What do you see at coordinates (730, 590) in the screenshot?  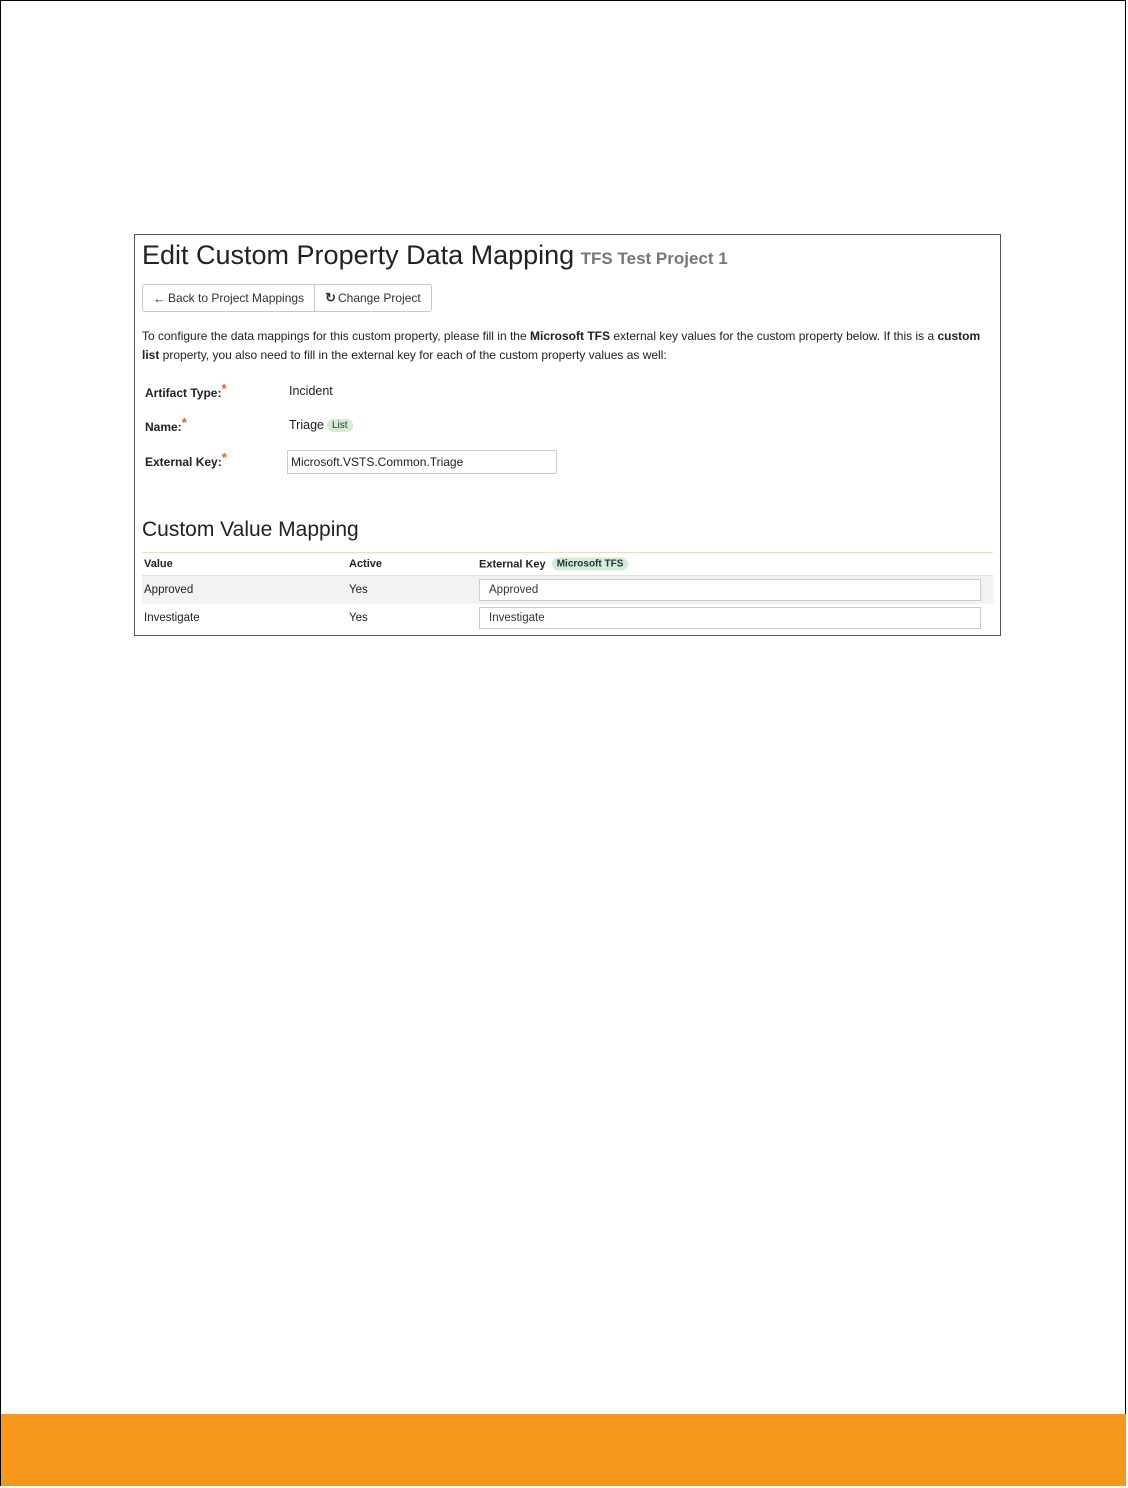 I see `row-external-key-input: Approved` at bounding box center [730, 590].